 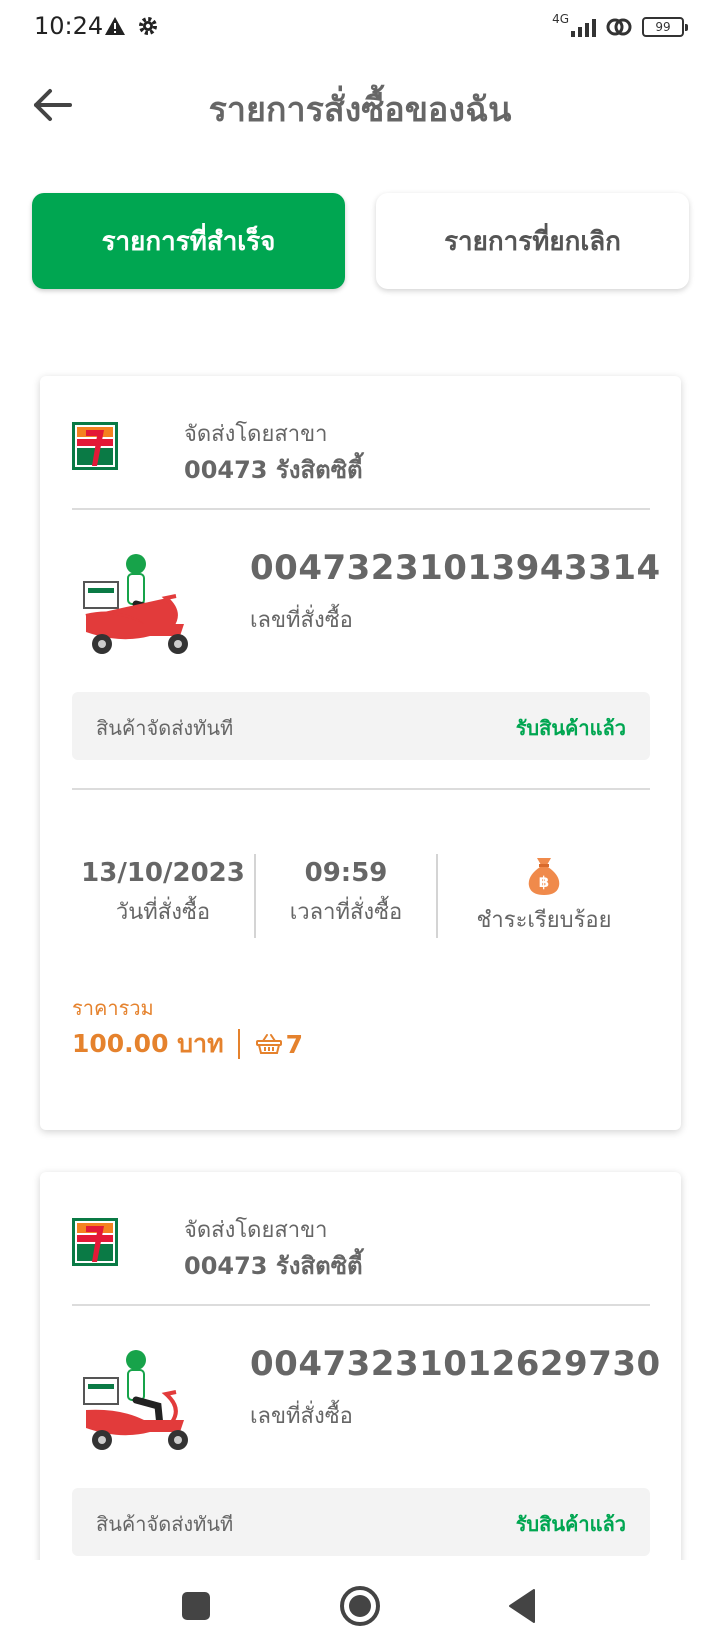 I want to click on money-bag-icon: ฿, so click(x=544, y=876).